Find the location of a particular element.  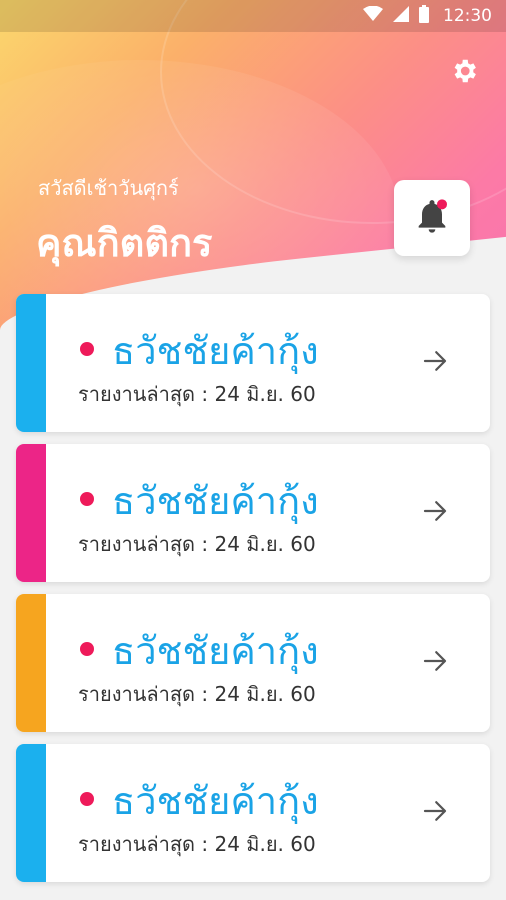

notification-button is located at coordinates (432, 218).